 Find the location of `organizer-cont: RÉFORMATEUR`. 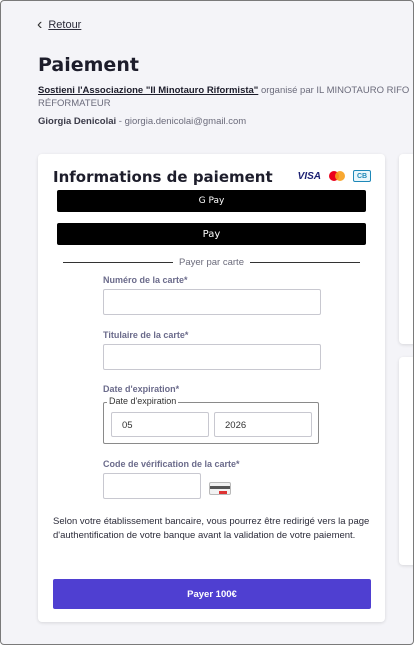

organizer-cont: RÉFORMATEUR is located at coordinates (74, 103).